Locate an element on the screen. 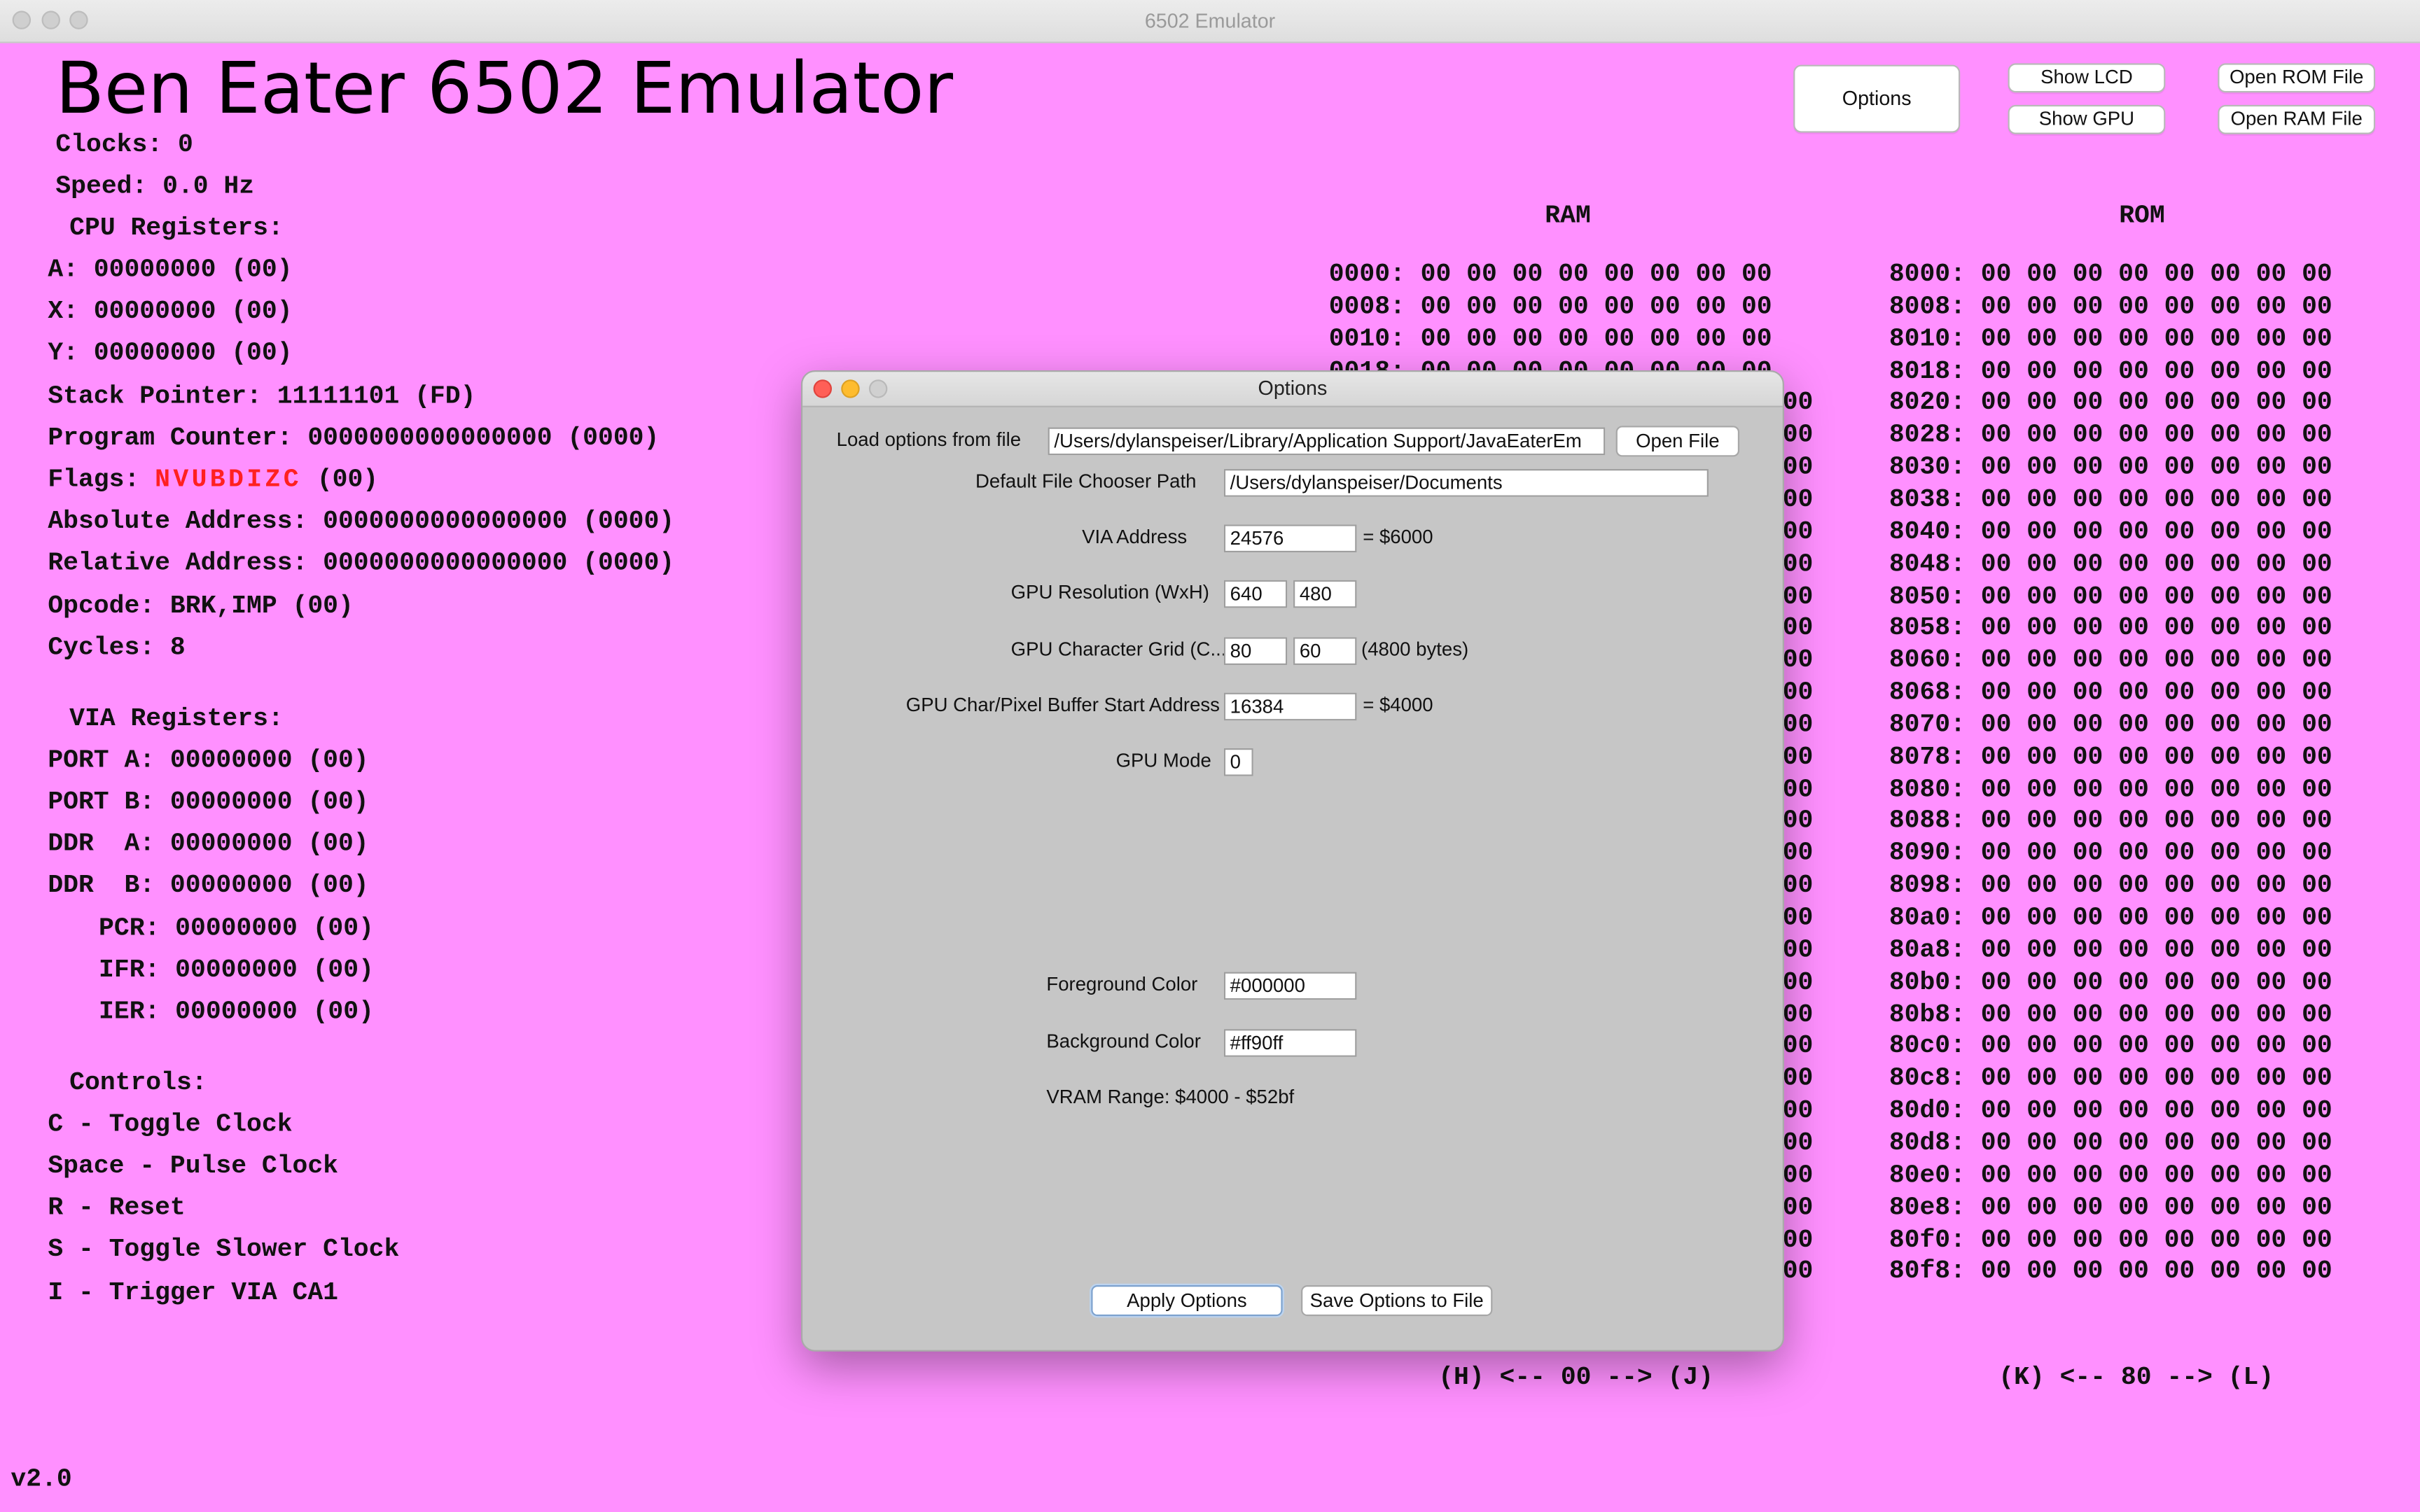  cycles-readout: Cycles: 8 is located at coordinates (117, 647).